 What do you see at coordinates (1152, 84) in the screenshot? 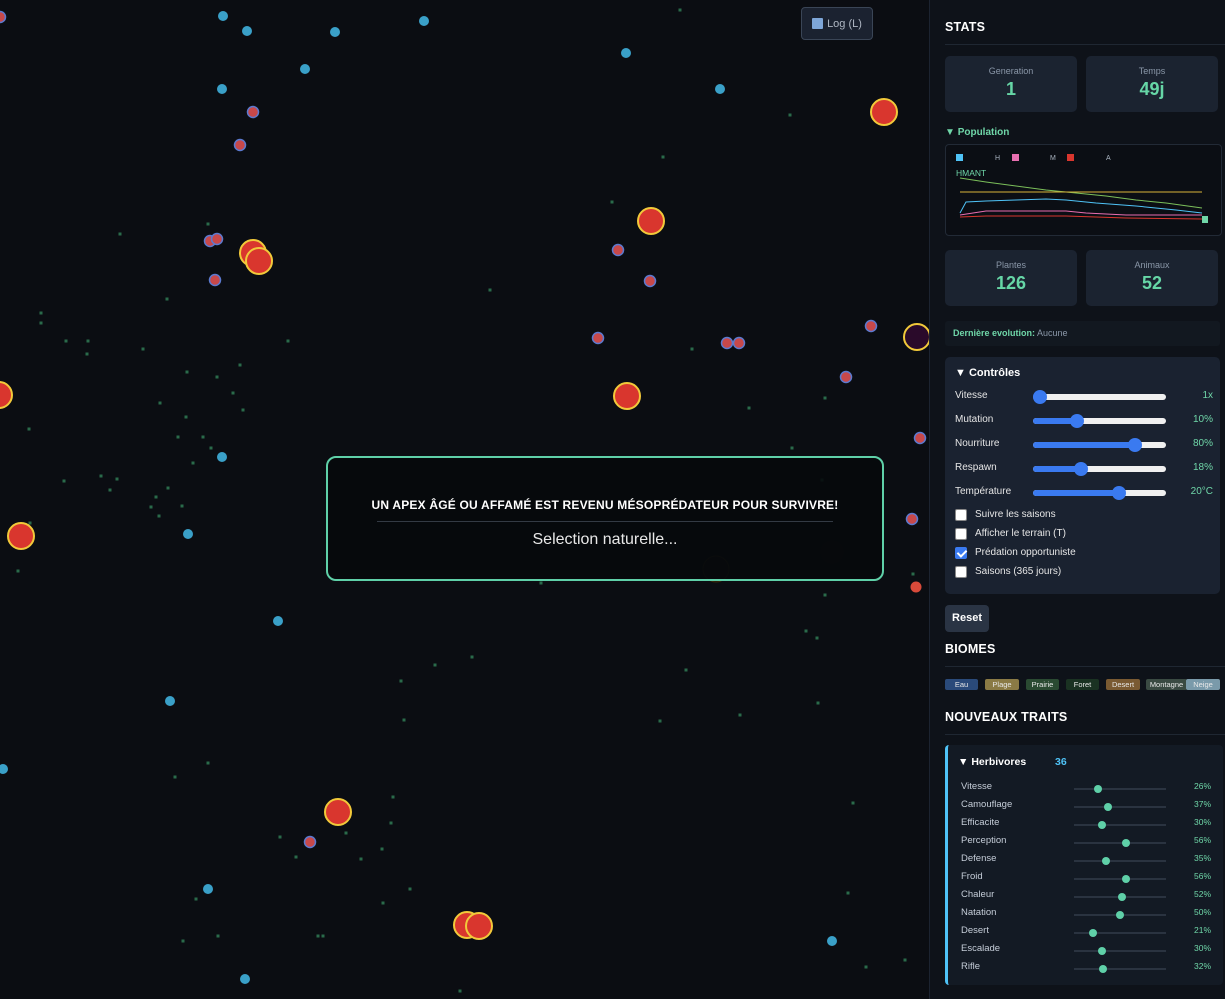
I see `time-card: Temps 49j` at bounding box center [1152, 84].